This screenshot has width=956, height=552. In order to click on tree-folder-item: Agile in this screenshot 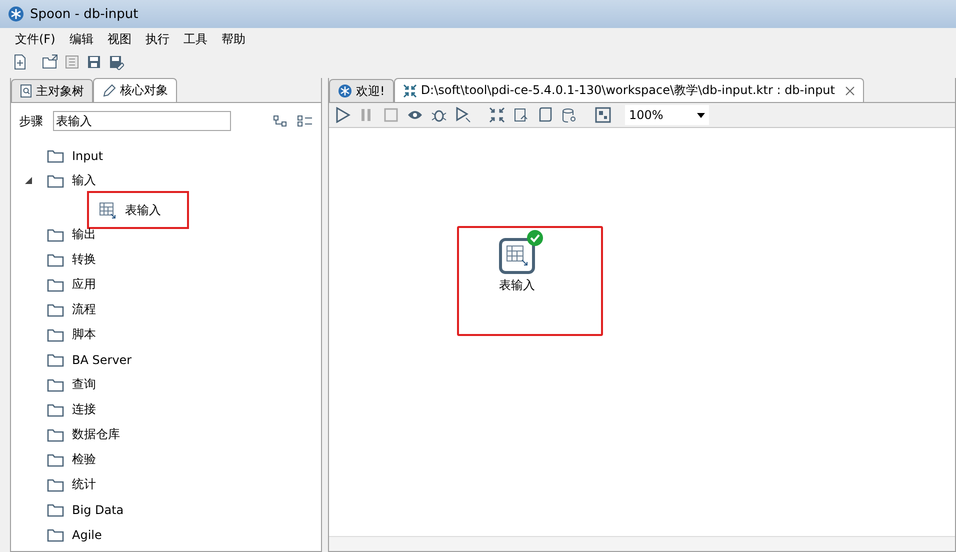, I will do `click(166, 534)`.